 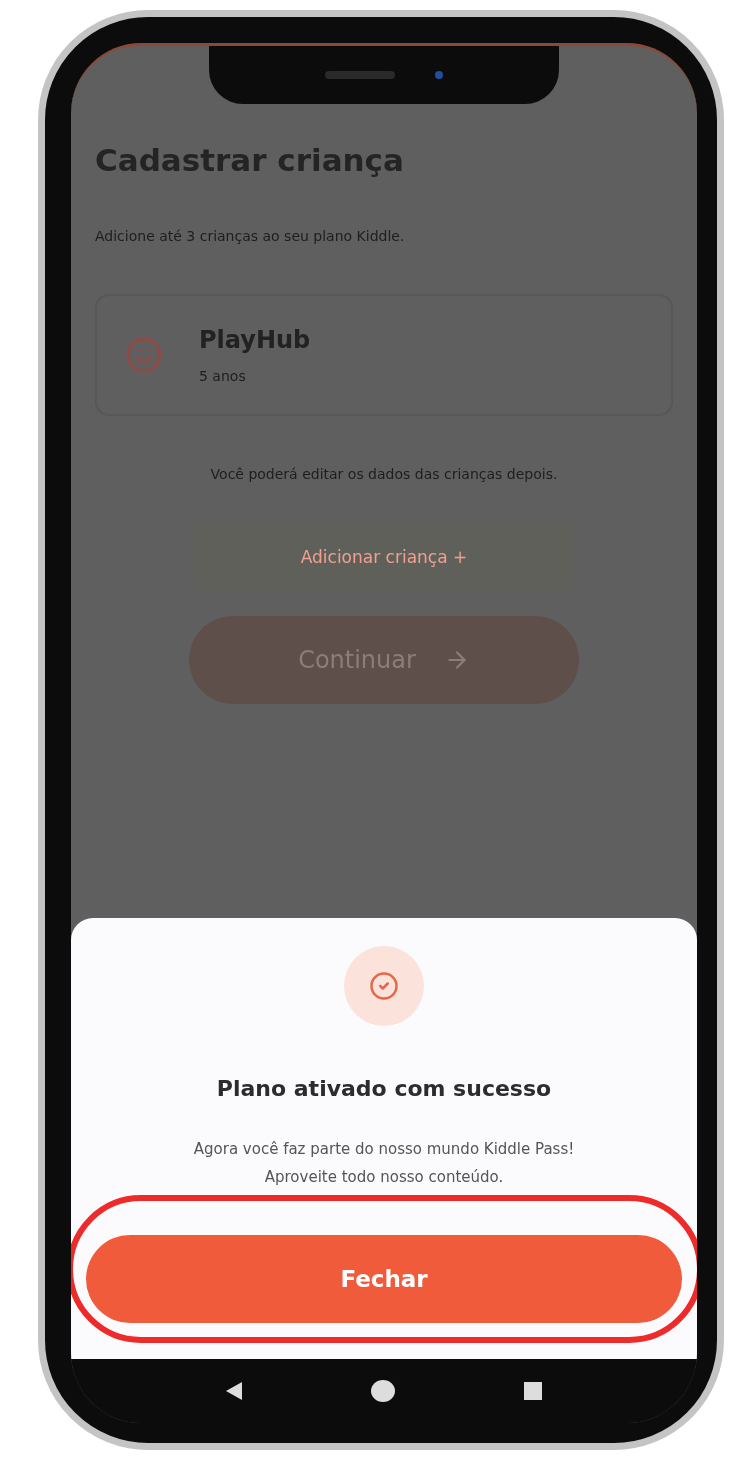 I want to click on page-title: Cadastrar criança, so click(x=250, y=160).